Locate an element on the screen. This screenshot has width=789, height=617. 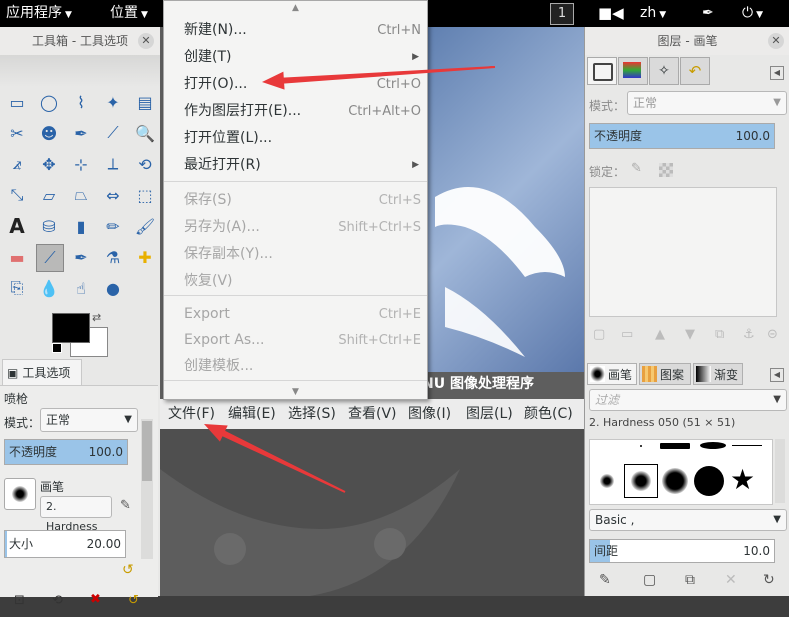
menu-image: 图像(I) is located at coordinates (429, 414).